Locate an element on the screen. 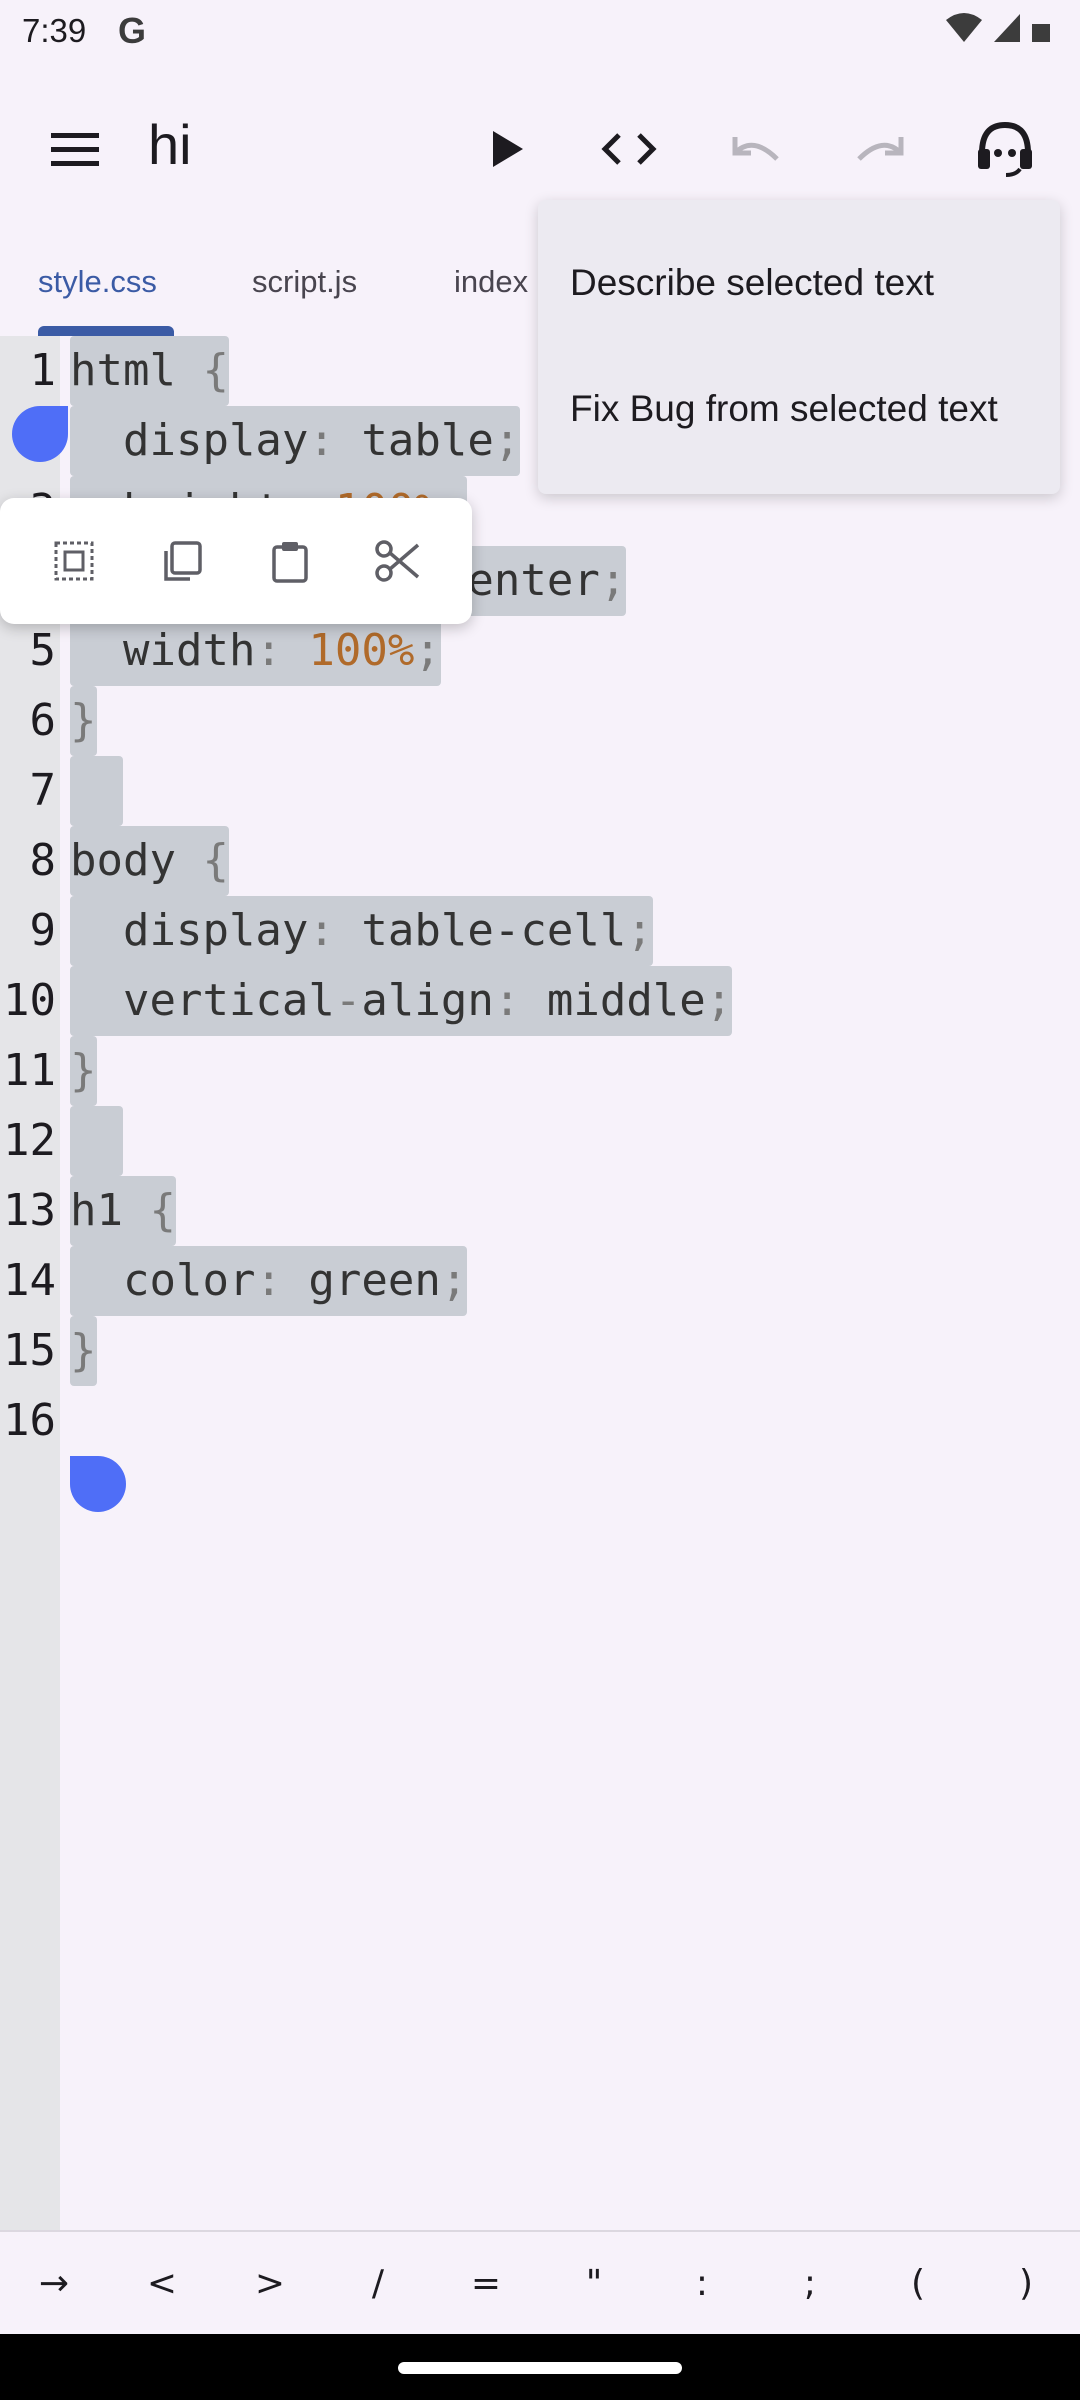 The image size is (1080, 2400). code-line: 10 vertical-align: middle; is located at coordinates (540, 1001).